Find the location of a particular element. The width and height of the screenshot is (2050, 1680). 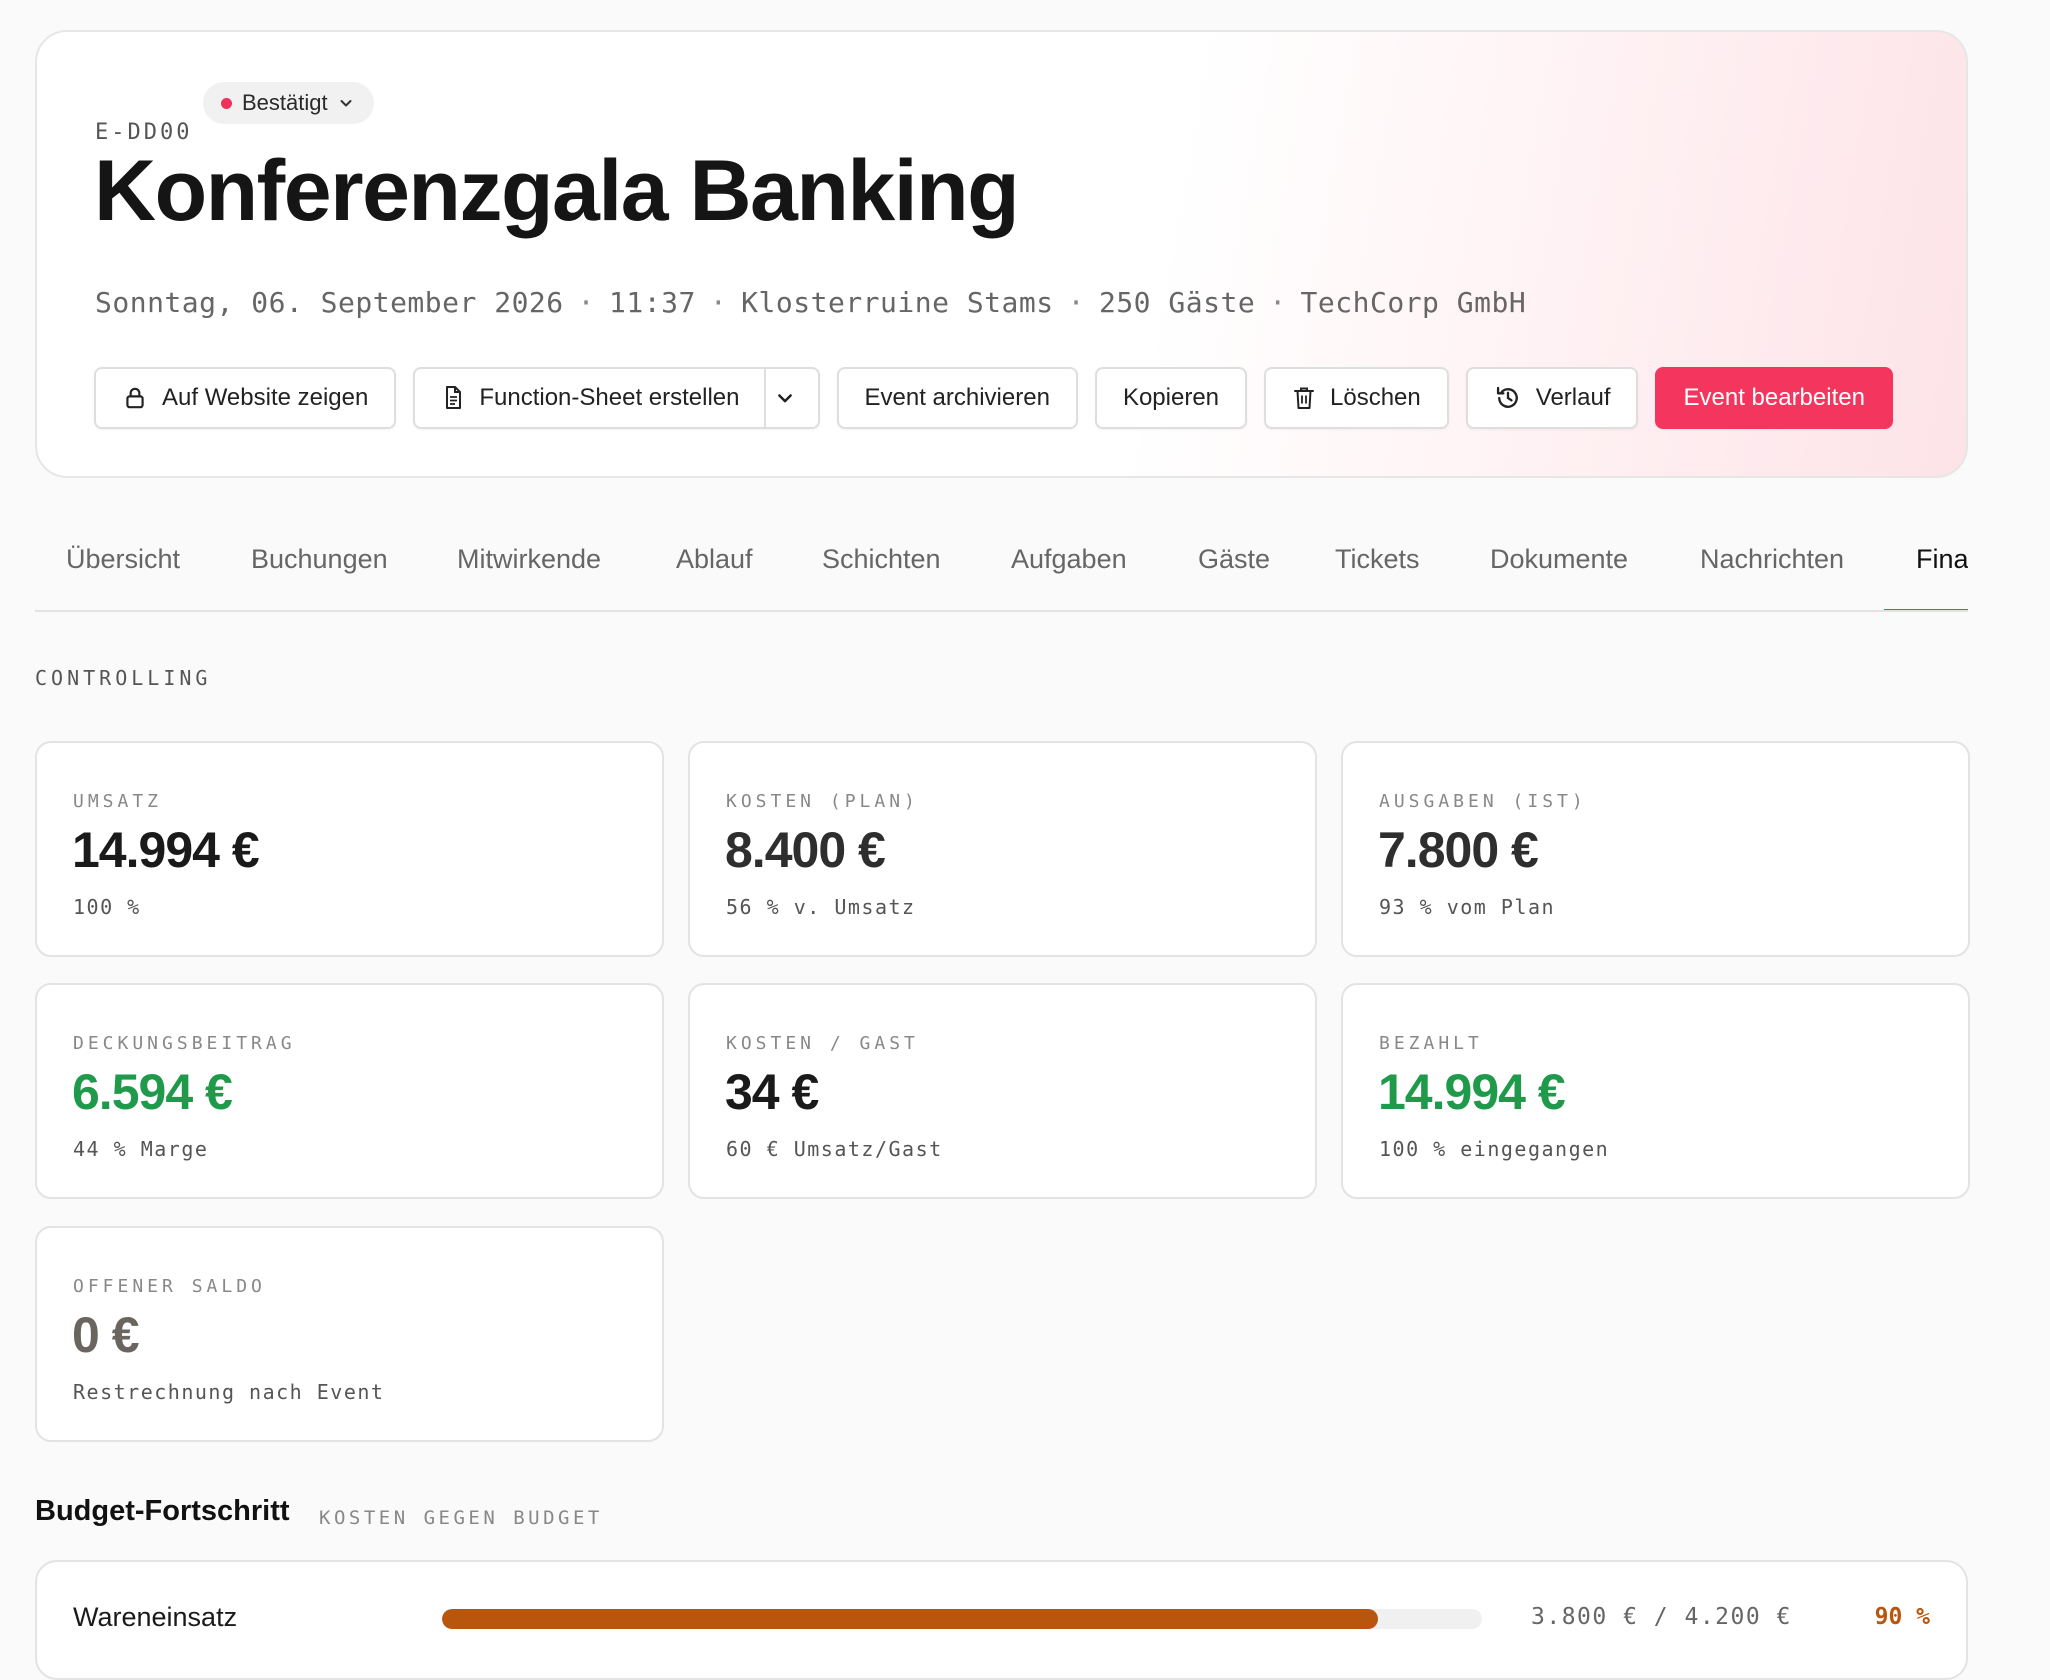

budget-progress-track is located at coordinates (962, 1619).